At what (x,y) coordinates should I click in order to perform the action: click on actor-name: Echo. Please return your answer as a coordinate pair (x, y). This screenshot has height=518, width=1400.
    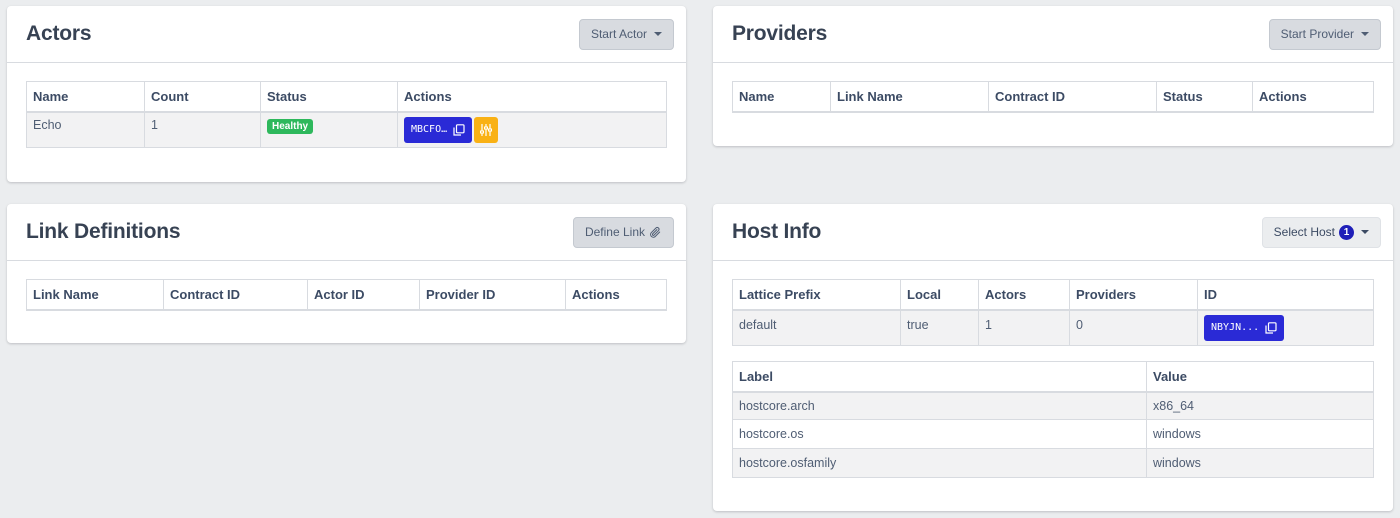
    Looking at the image, I should click on (85, 129).